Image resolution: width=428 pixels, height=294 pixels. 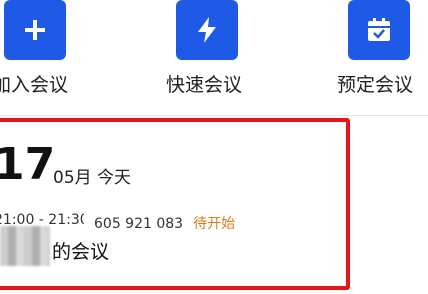 What do you see at coordinates (81, 252) in the screenshot?
I see `meeting-title: 的会议` at bounding box center [81, 252].